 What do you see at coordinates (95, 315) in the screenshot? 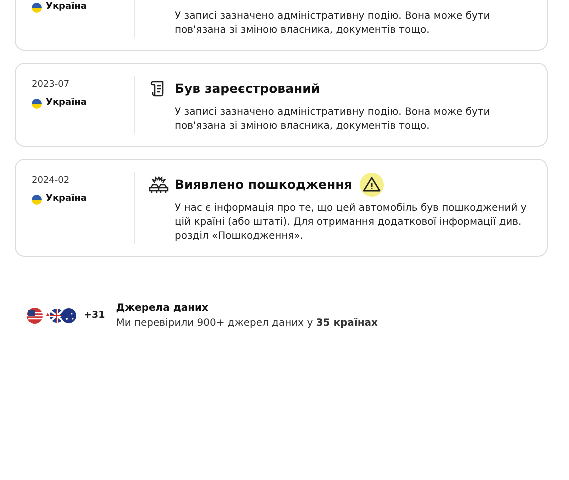
I see `more-countries-count: +31` at bounding box center [95, 315].